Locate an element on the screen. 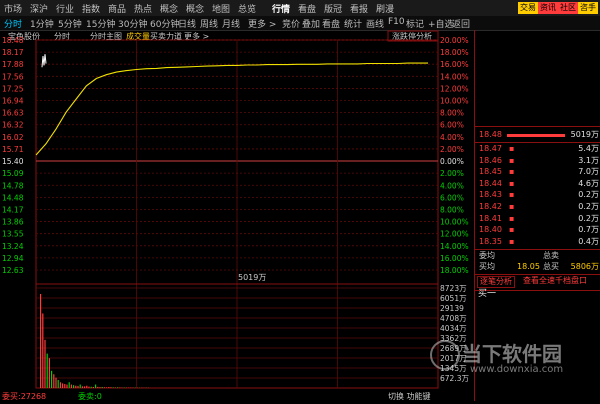 The height and width of the screenshot is (404, 600). orderbook-buy-row: 18.40 ▪ 0.7万 is located at coordinates (537, 230).